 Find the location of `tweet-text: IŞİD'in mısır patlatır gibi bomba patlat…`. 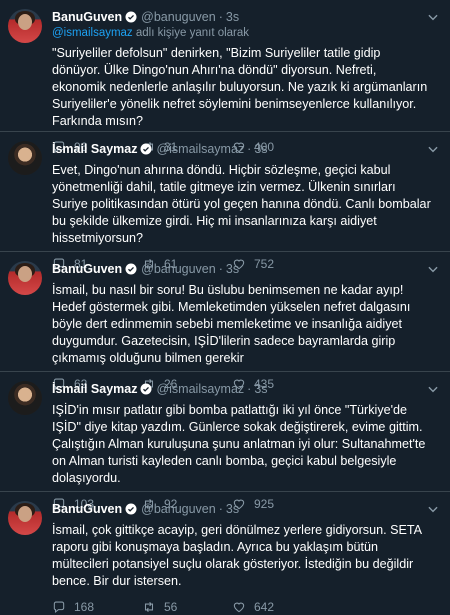

tweet-text: IŞİD'in mısır patlatır gibi bomba patlat… is located at coordinates (239, 444).